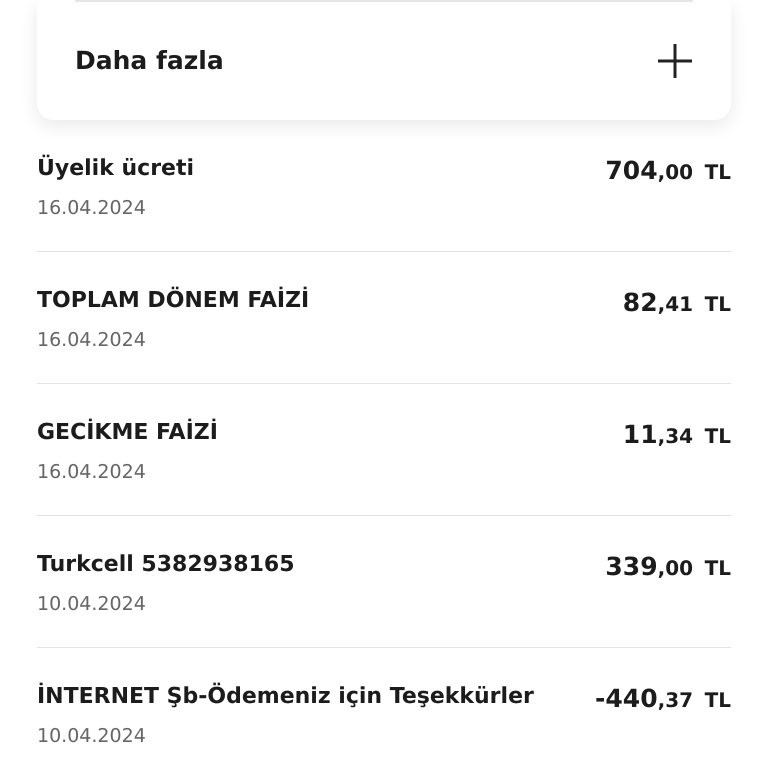 The height and width of the screenshot is (768, 768). I want to click on plus-icon, so click(675, 61).